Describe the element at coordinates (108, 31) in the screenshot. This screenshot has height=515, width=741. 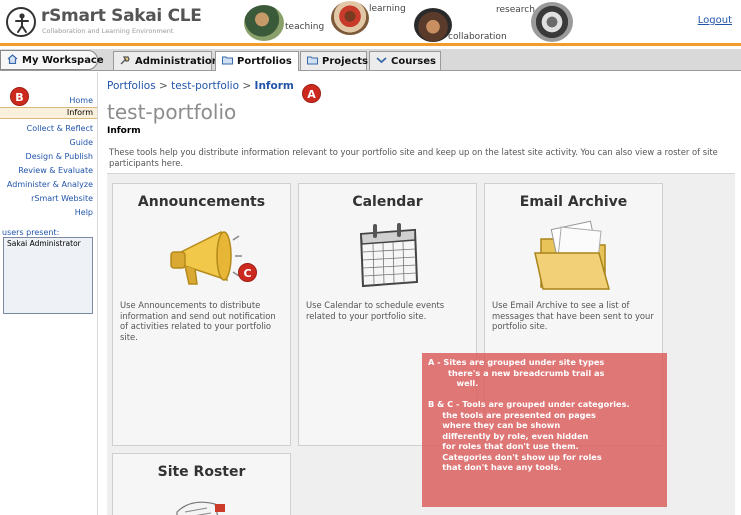
I see `logo-subtitle: Collaboration and Learning Environment` at that location.